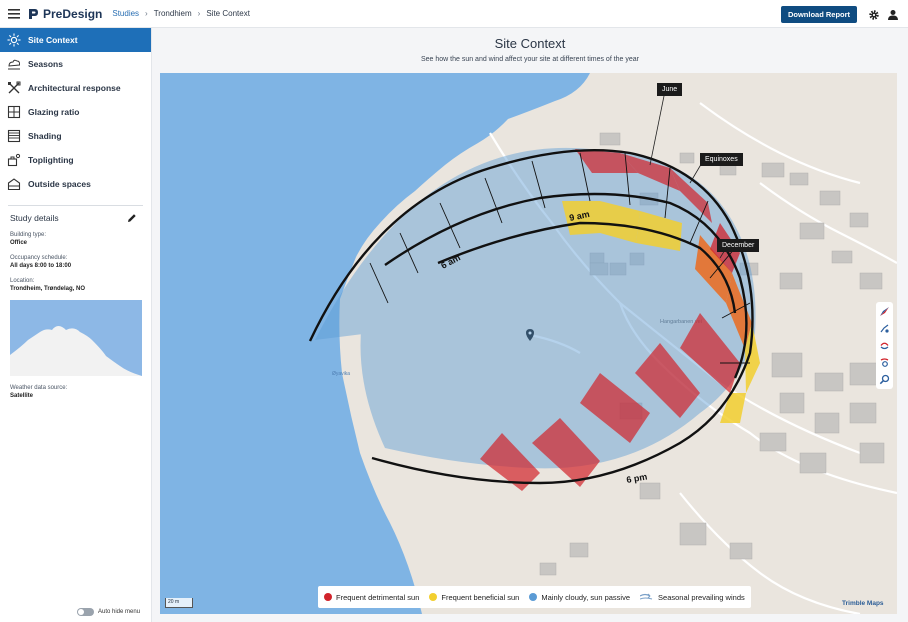 Image resolution: width=908 pixels, height=622 pixels. What do you see at coordinates (75, 160) in the screenshot?
I see `sidebar-item-toplighting: Toplighting` at bounding box center [75, 160].